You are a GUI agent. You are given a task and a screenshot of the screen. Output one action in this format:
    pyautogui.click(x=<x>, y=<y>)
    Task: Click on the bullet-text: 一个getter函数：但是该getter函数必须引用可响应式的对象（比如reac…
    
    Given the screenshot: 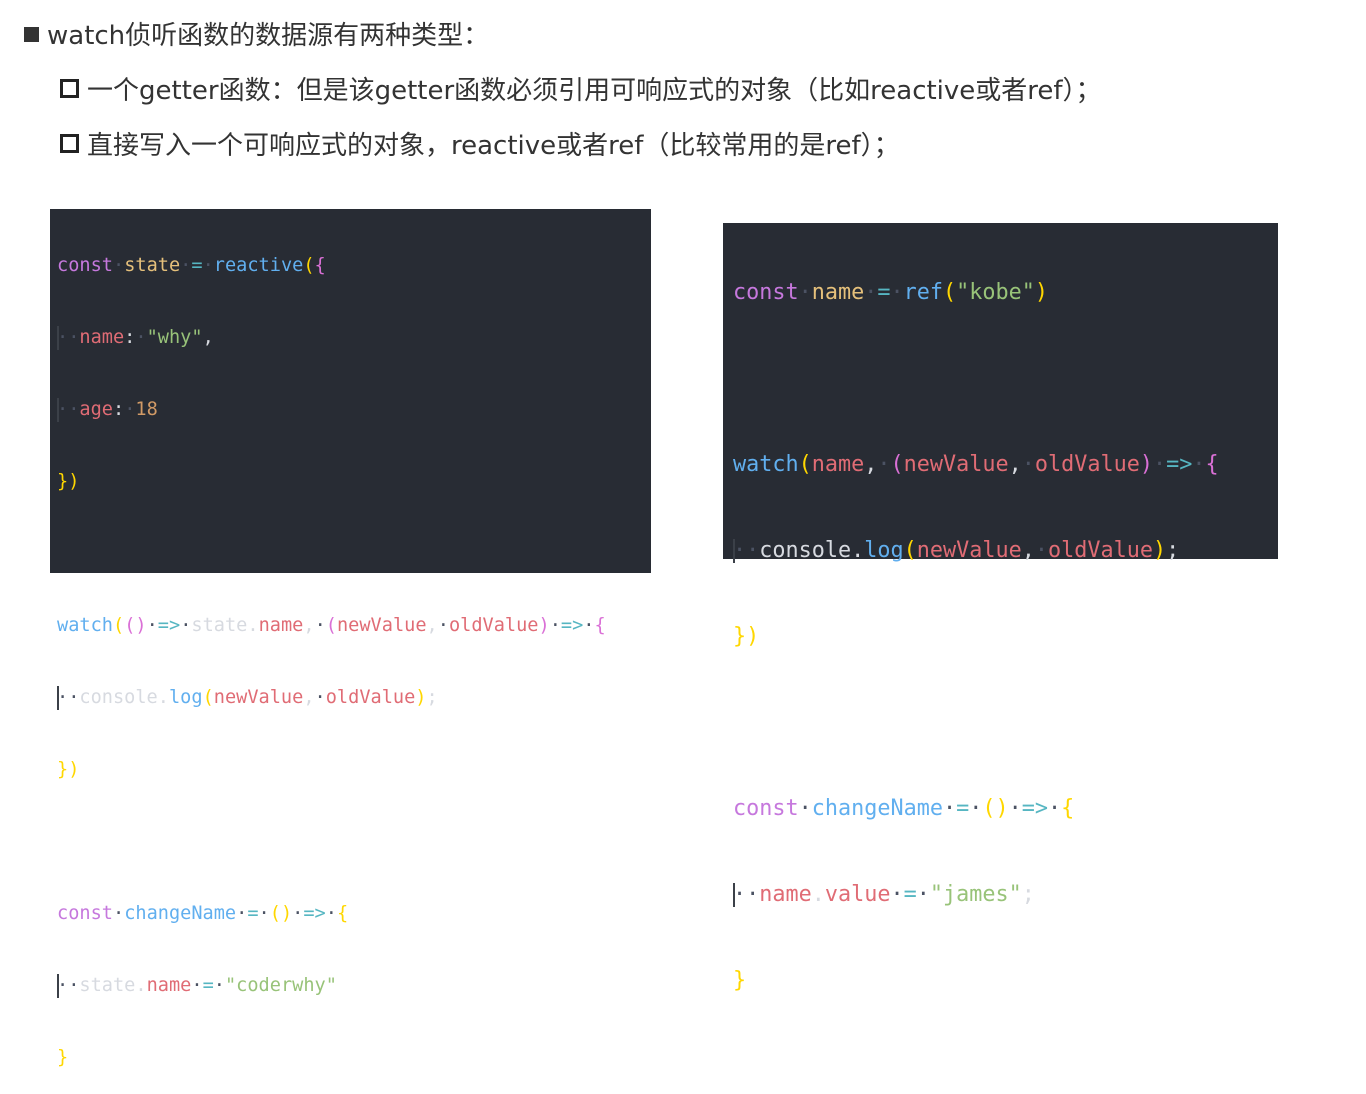 What is the action you would take?
    pyautogui.click(x=594, y=91)
    